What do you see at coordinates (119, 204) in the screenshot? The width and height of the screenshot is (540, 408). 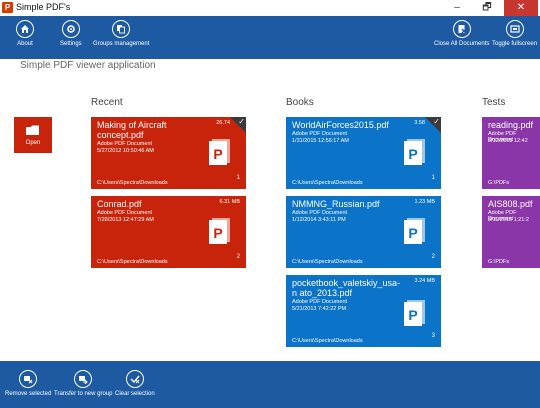 I see `document-name: Conrad.pdf` at bounding box center [119, 204].